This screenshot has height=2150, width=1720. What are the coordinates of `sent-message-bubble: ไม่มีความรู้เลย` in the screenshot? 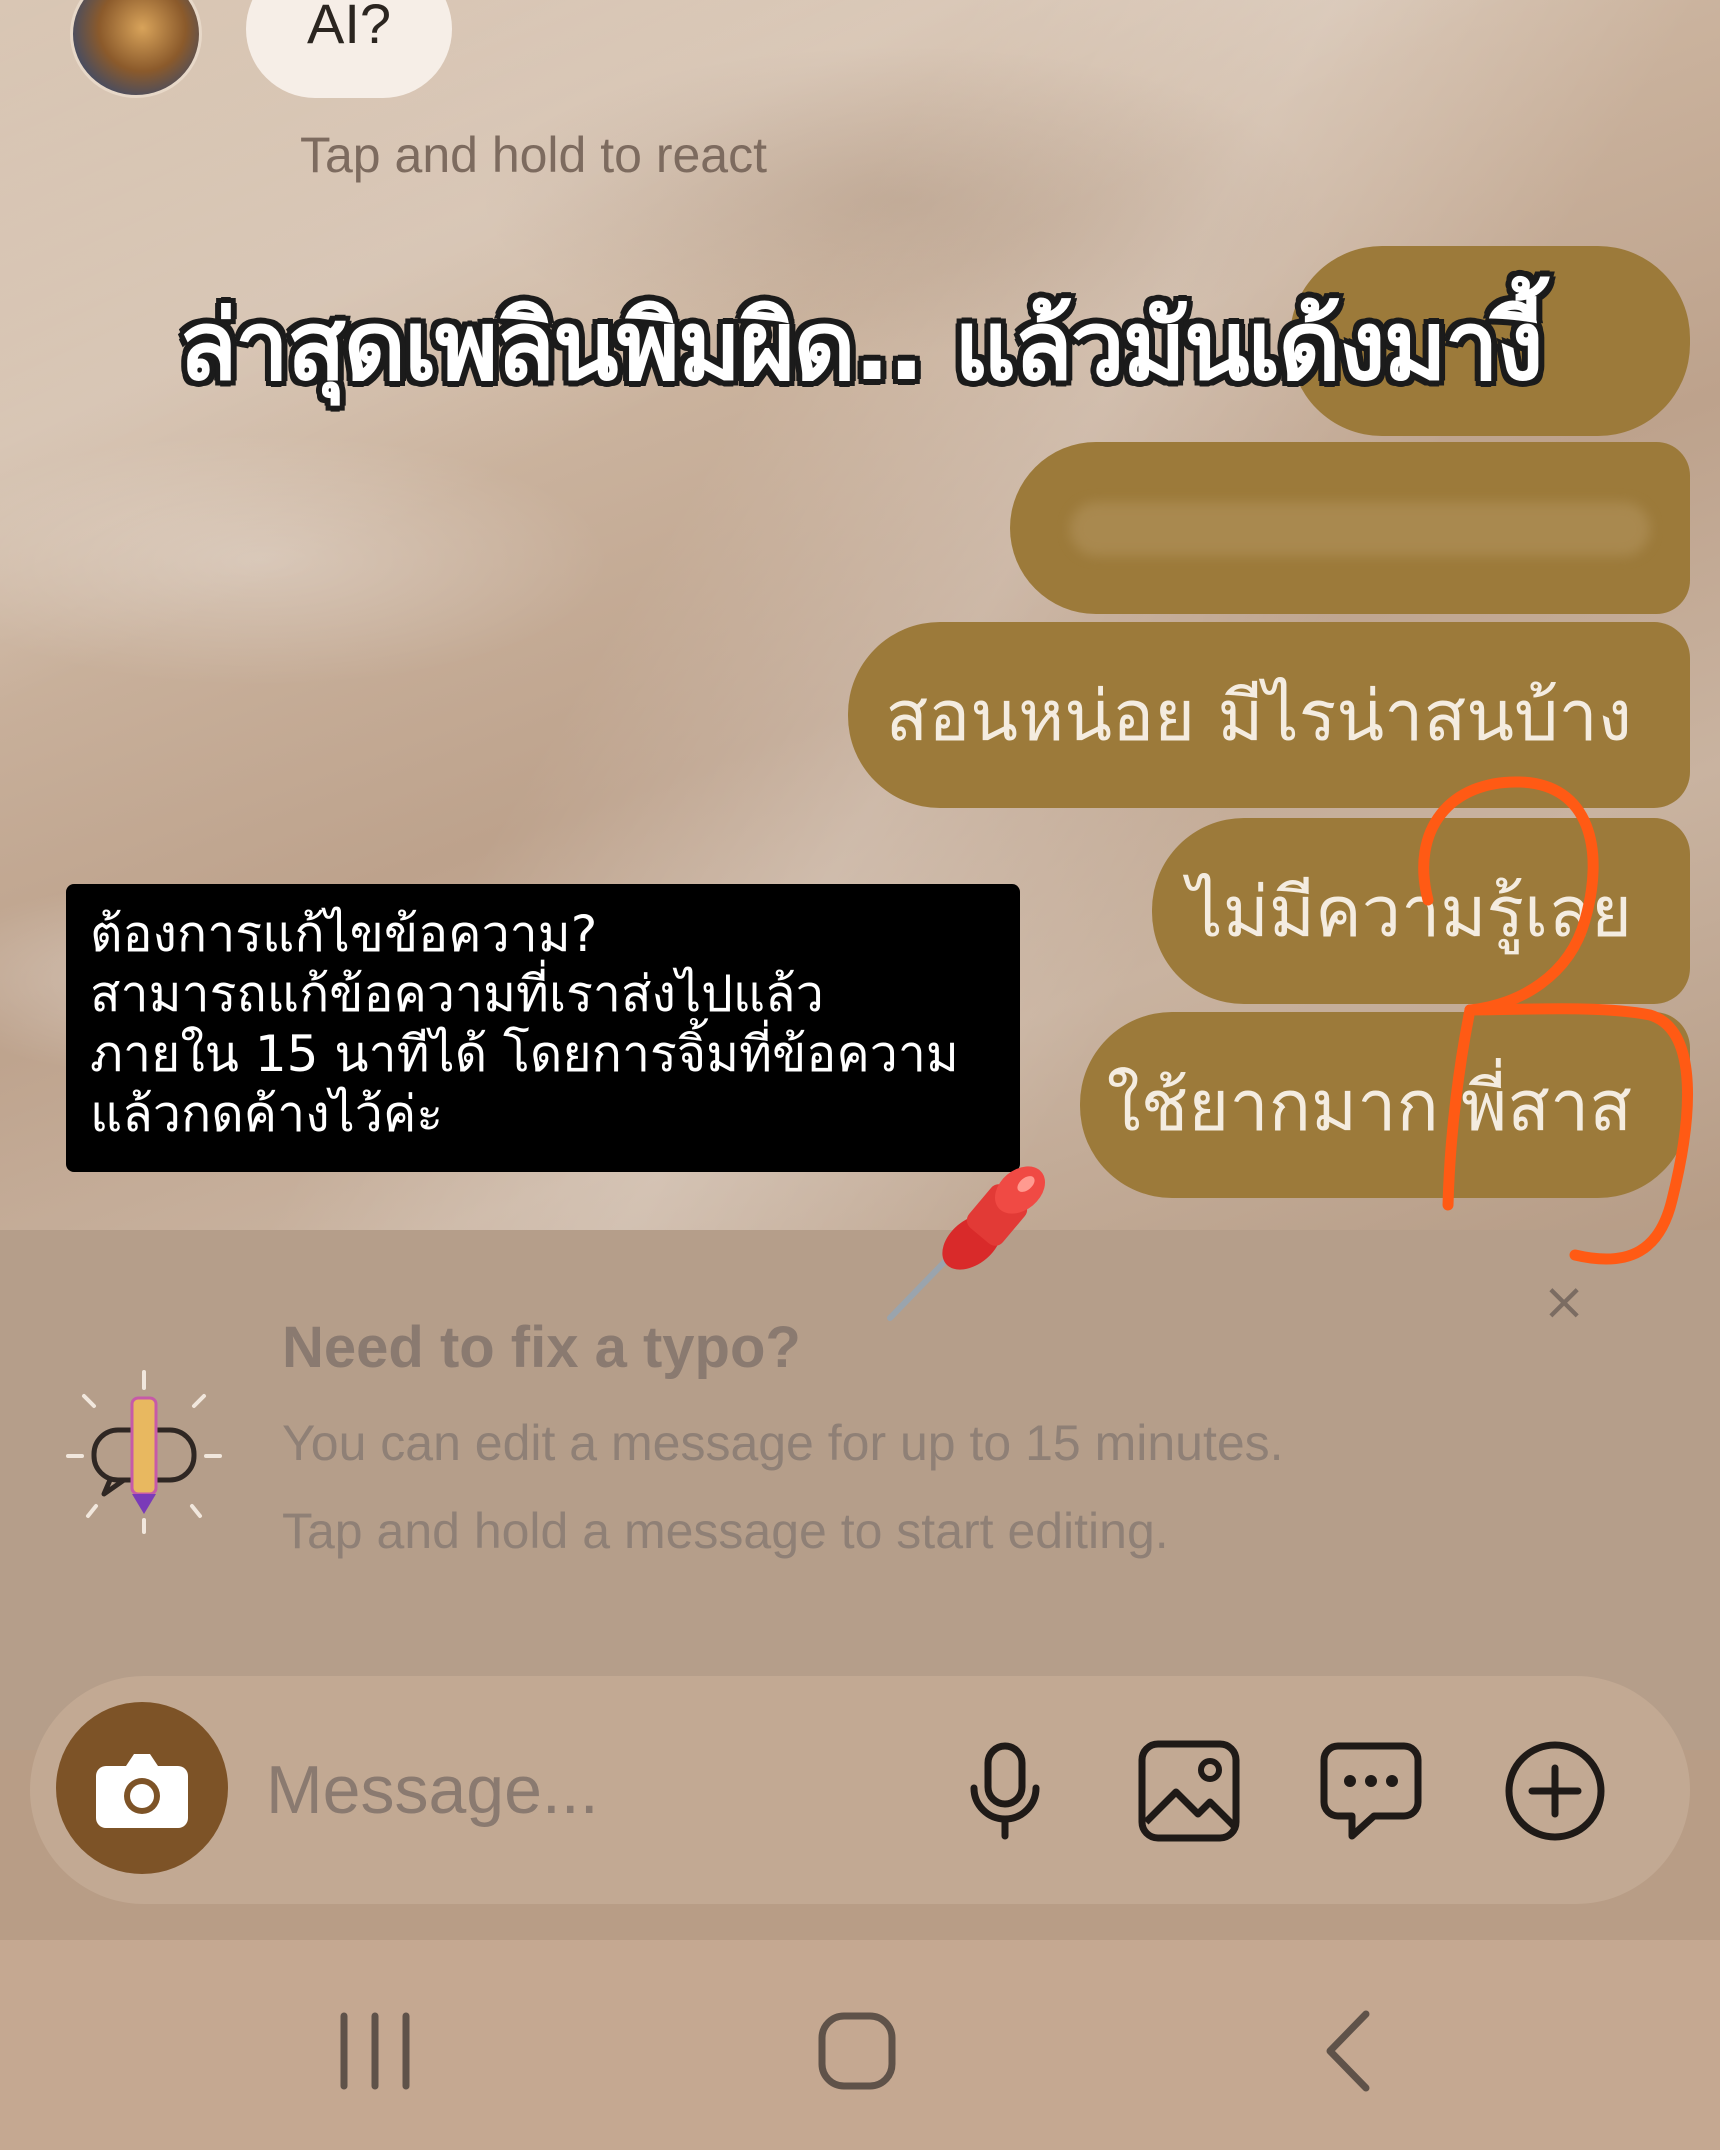 It's located at (1421, 911).